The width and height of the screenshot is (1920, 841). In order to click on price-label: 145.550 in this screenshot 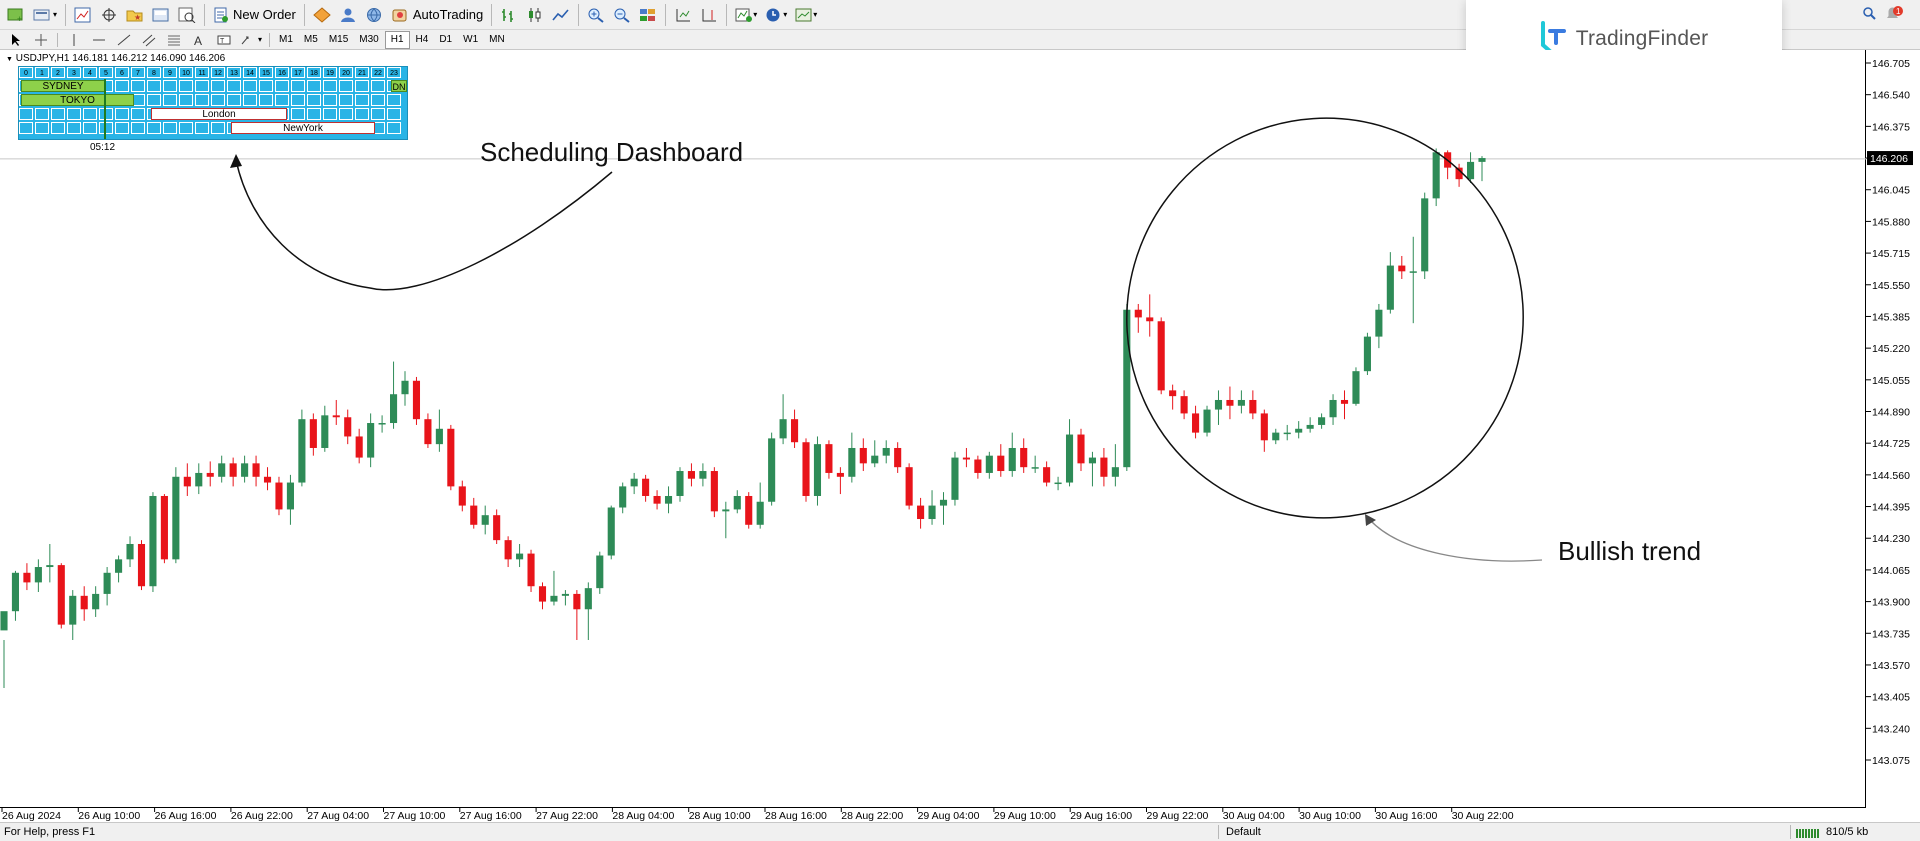, I will do `click(1891, 286)`.